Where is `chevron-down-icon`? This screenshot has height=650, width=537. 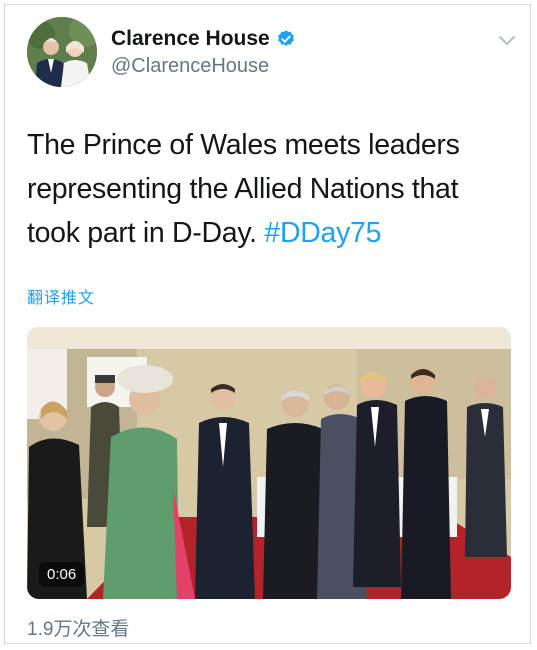 chevron-down-icon is located at coordinates (507, 41).